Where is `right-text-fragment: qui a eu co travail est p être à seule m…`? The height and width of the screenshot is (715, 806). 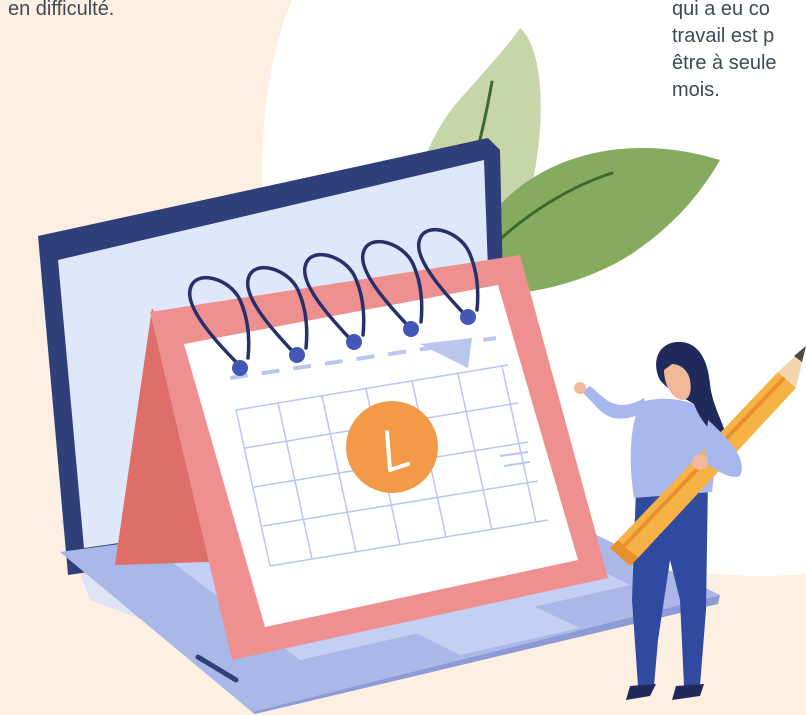 right-text-fragment: qui a eu co travail est p être à seule m… is located at coordinates (724, 52).